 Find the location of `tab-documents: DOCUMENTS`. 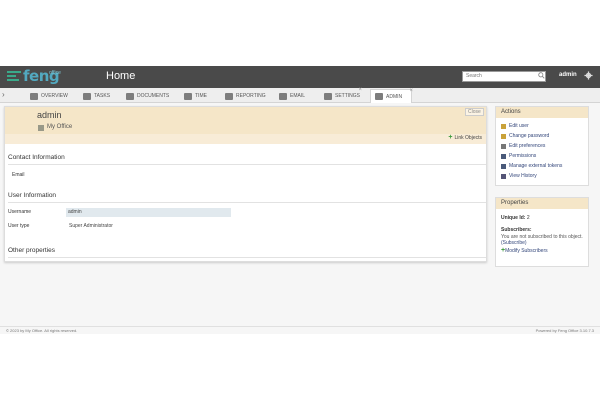

tab-documents: DOCUMENTS is located at coordinates (146, 96).